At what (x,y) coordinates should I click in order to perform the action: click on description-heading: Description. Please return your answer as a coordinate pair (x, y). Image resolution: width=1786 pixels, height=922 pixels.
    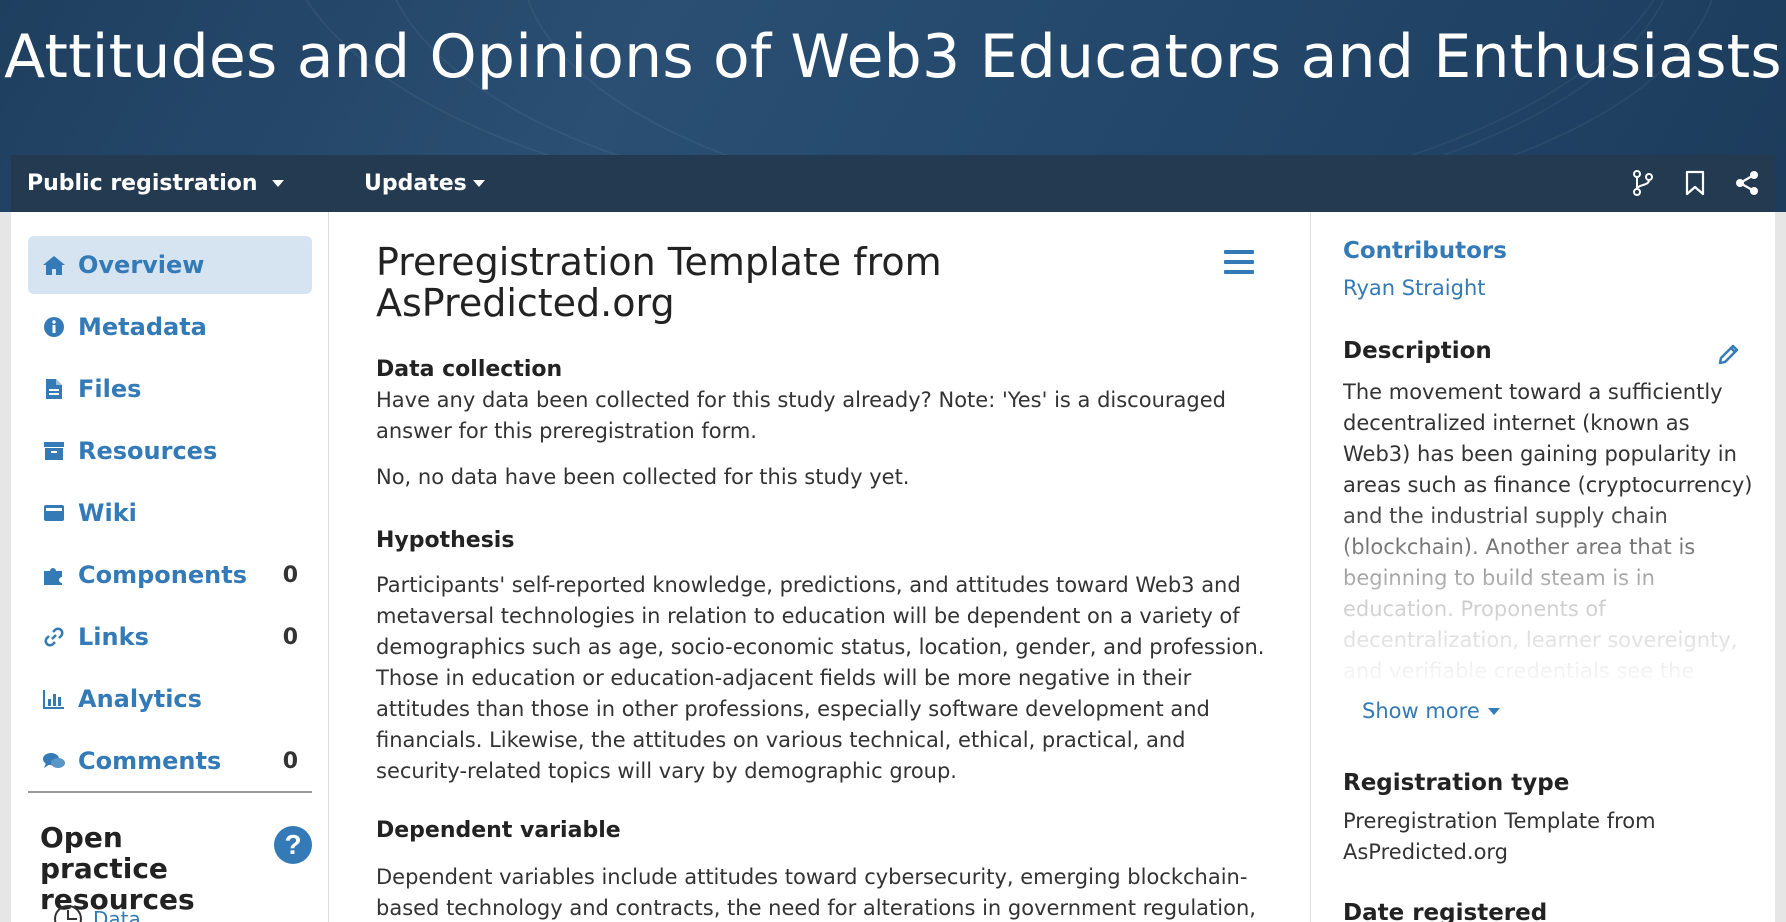
    Looking at the image, I should click on (1417, 351).